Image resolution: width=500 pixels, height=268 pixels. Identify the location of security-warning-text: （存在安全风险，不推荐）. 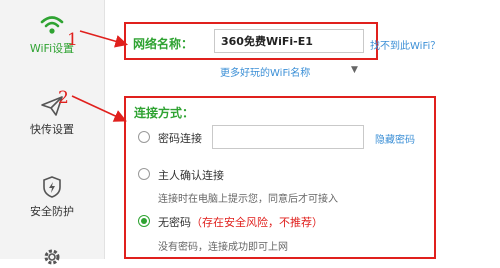
(257, 222).